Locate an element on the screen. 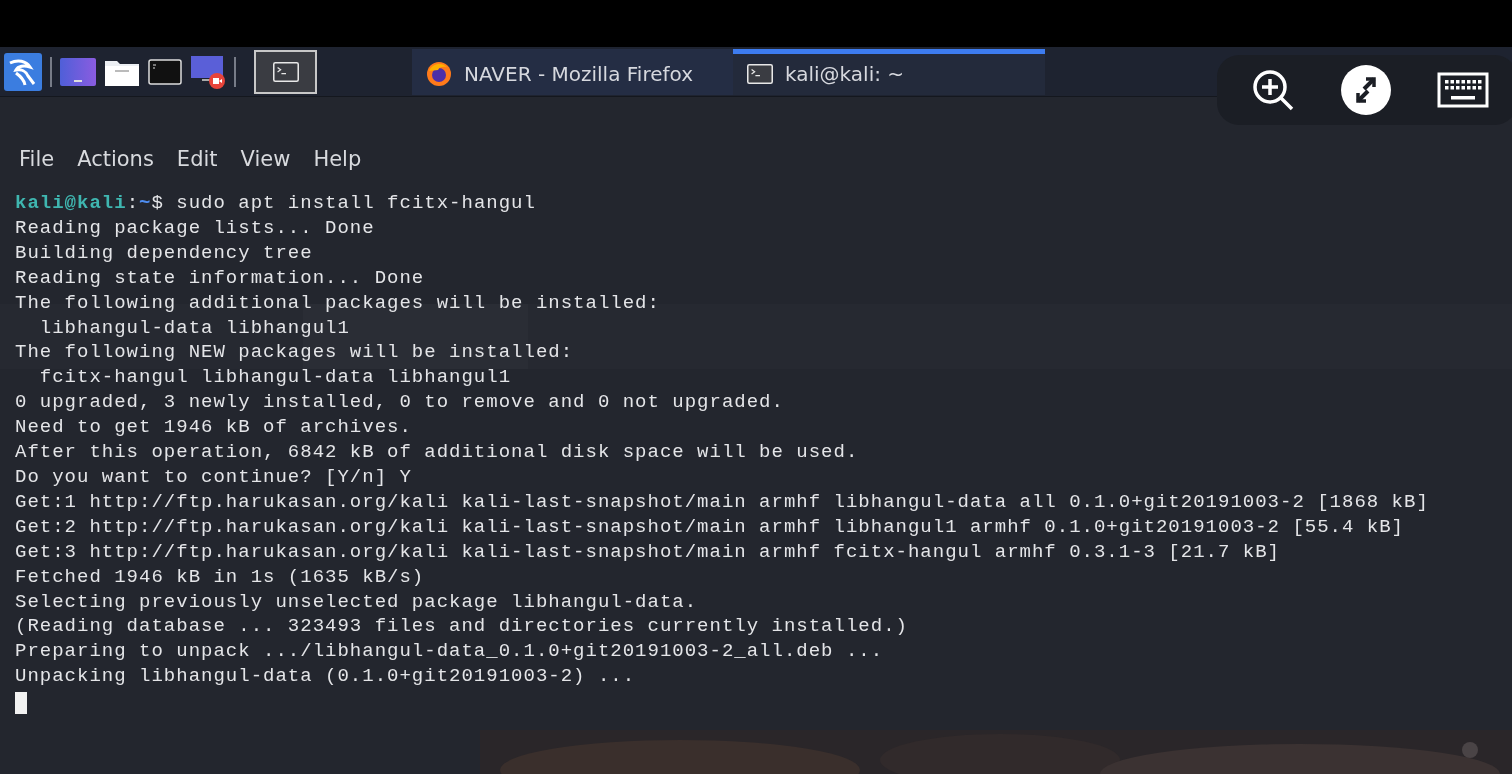 This screenshot has height=774, width=1512. output-line: Need to get 1946 kB of archives. is located at coordinates (214, 428).